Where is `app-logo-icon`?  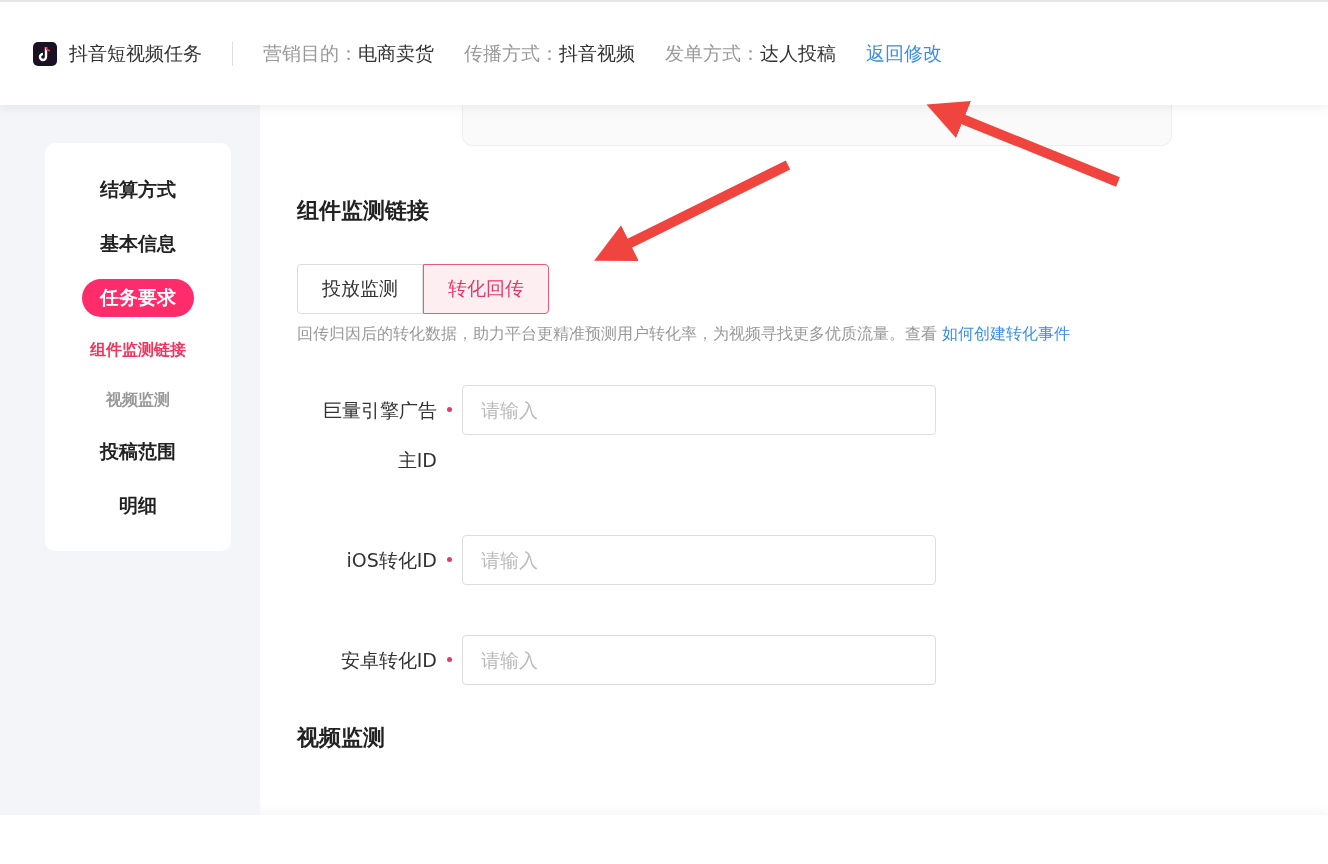 app-logo-icon is located at coordinates (45, 53).